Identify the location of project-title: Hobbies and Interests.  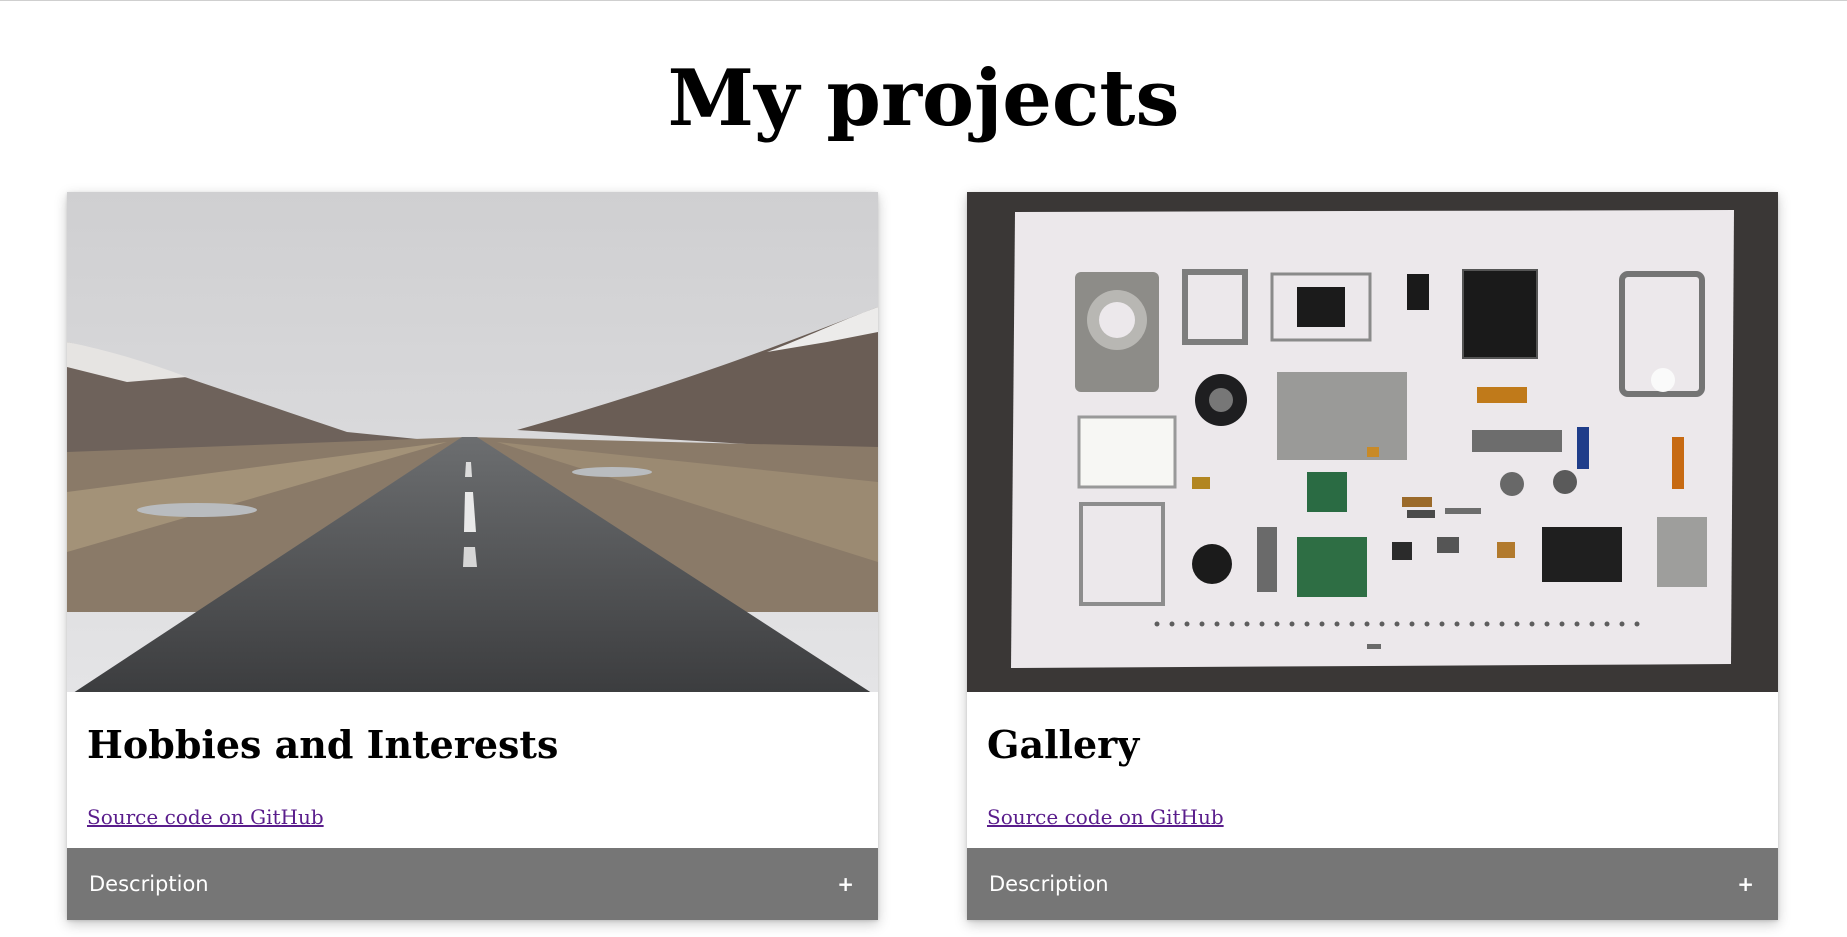
(323, 744).